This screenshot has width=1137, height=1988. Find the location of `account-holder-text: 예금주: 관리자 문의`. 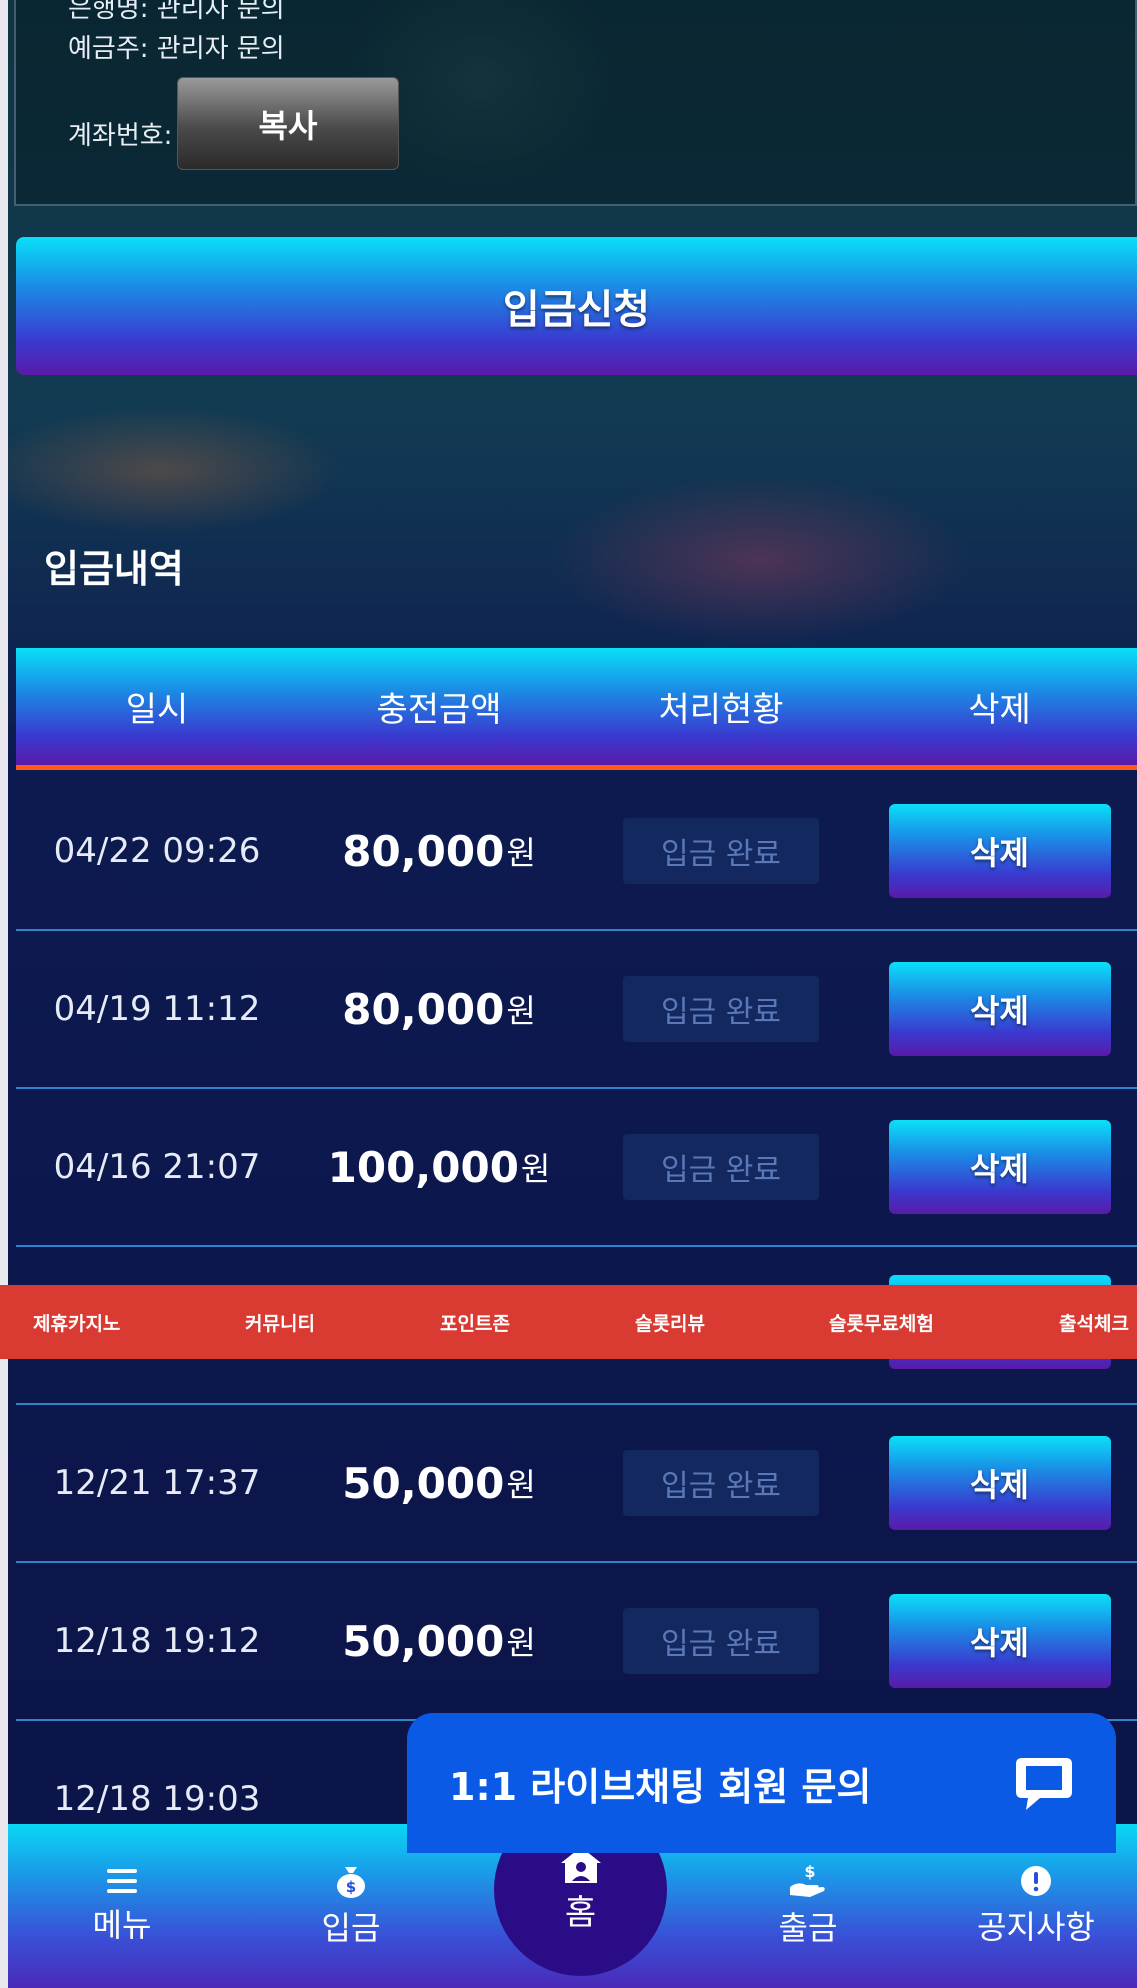

account-holder-text: 예금주: 관리자 문의 is located at coordinates (176, 49).